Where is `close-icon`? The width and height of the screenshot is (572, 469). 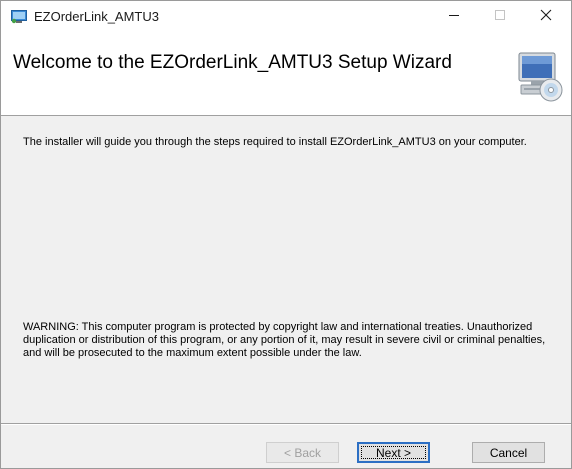
close-icon is located at coordinates (546, 17).